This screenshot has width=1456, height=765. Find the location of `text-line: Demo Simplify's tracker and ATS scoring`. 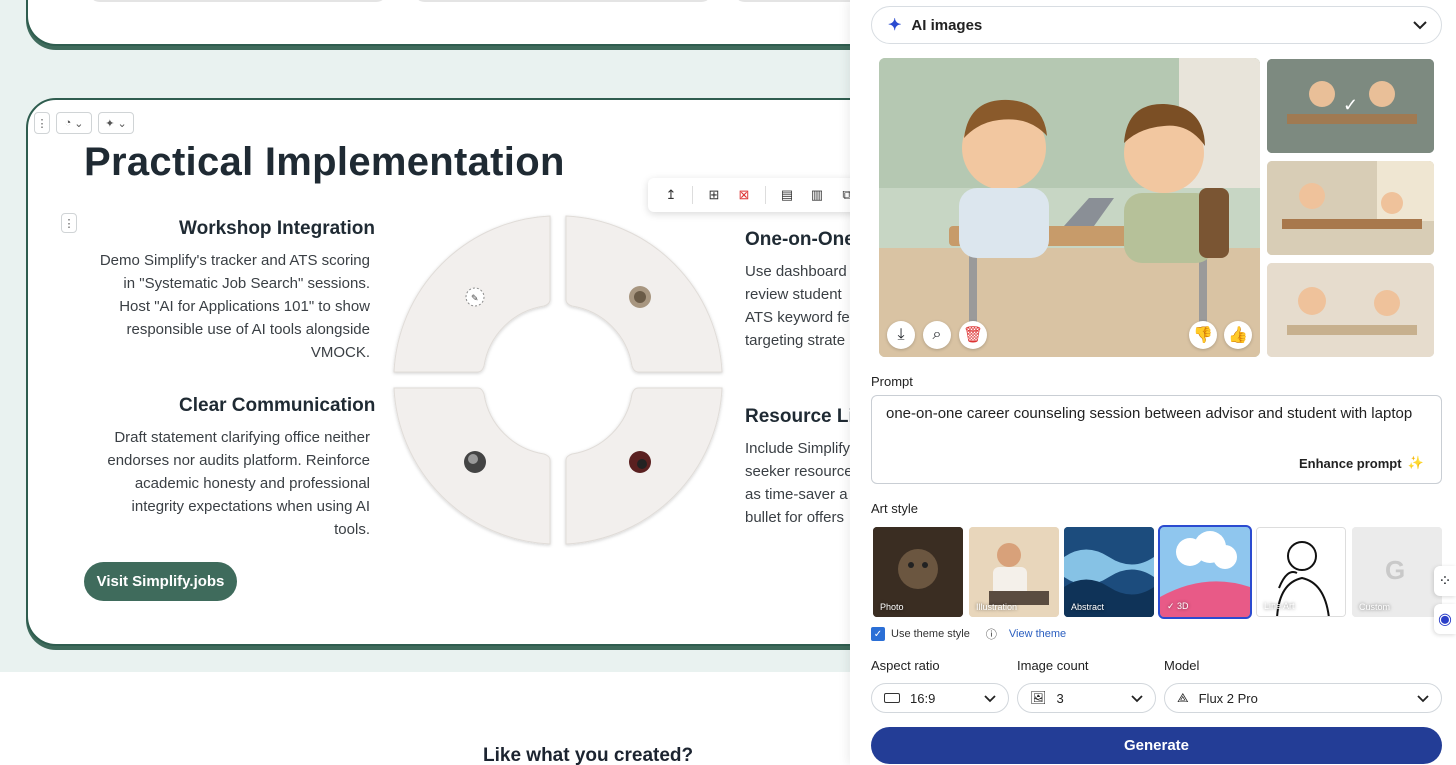

text-line: Demo Simplify's tracker and ATS scoring is located at coordinates (234, 260).